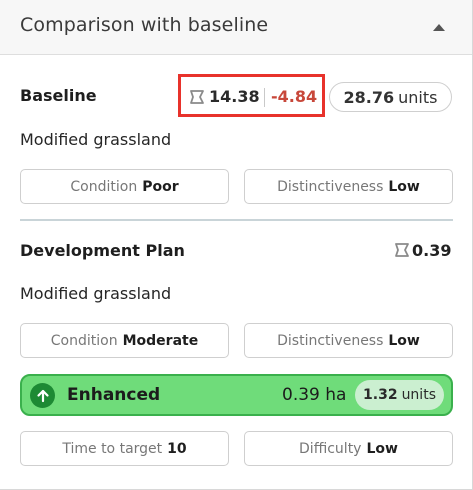  Describe the element at coordinates (369, 97) in the screenshot. I see `baseline-units-value: 28.76` at that location.